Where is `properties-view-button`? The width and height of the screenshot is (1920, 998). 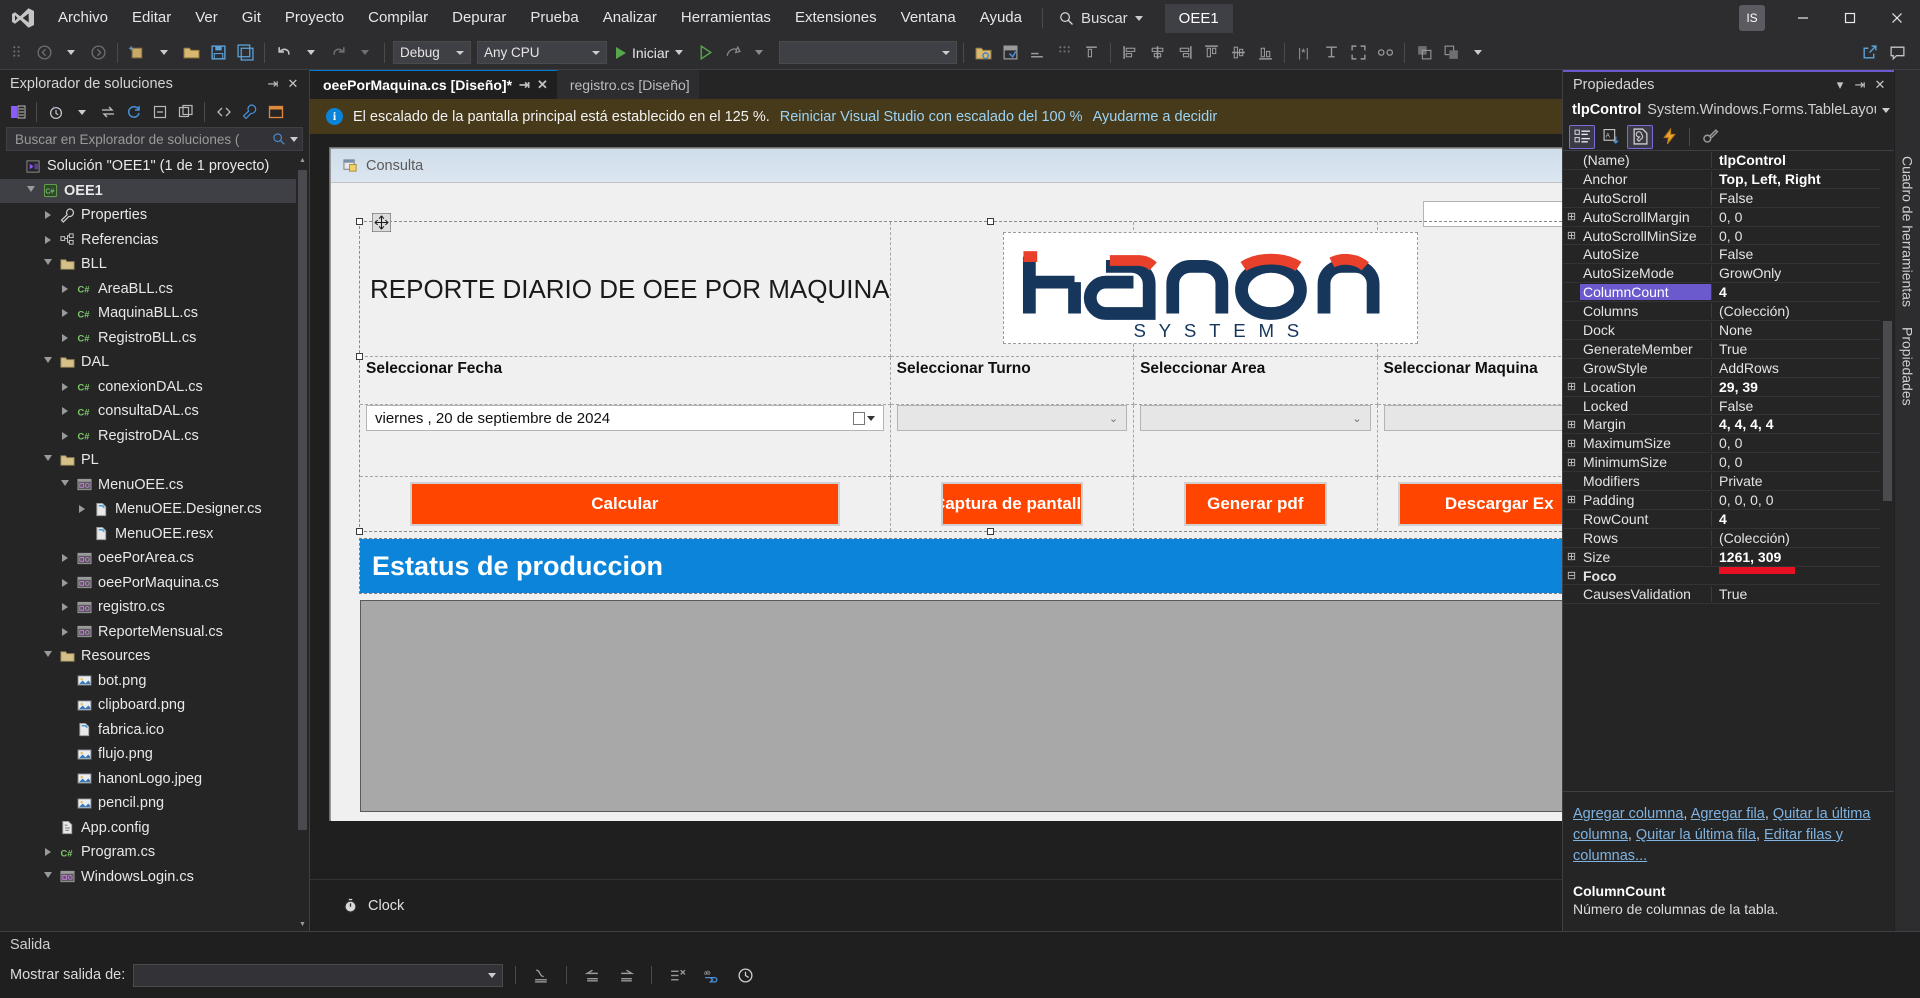 properties-view-button is located at coordinates (1640, 136).